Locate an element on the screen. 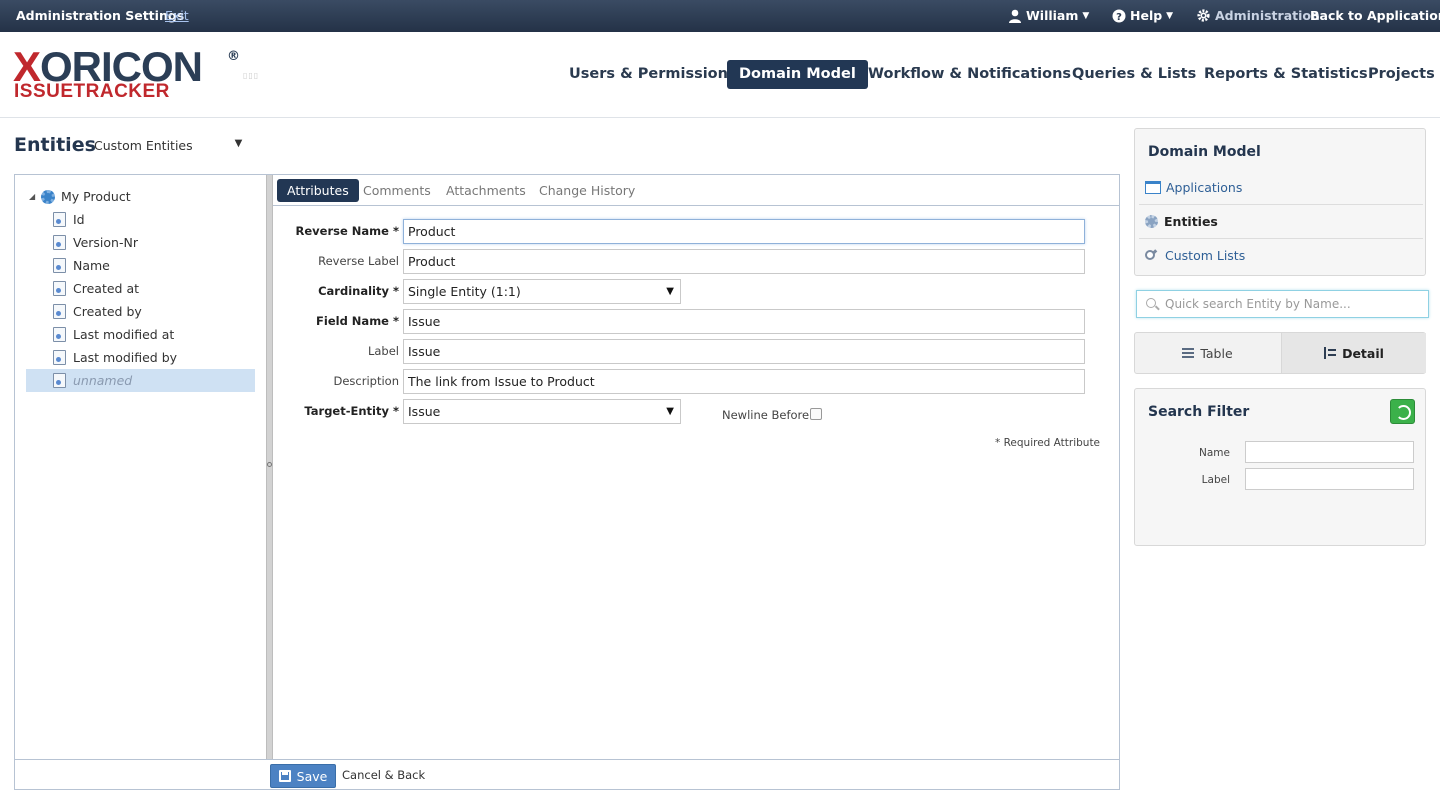  newline-before-label: Newline Before is located at coordinates (766, 415).